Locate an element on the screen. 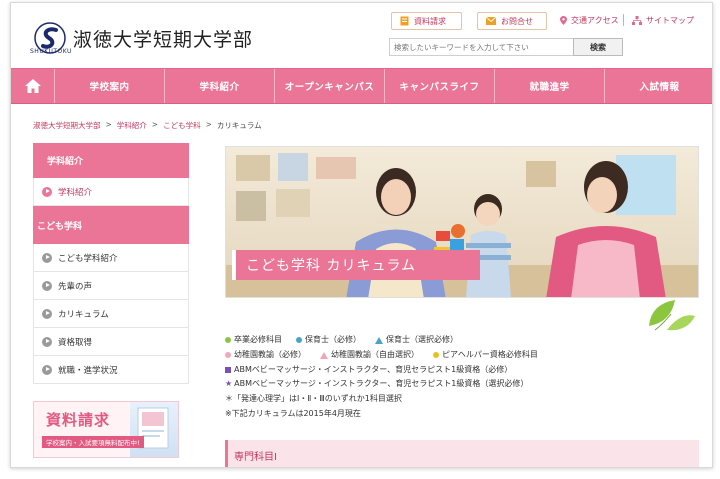 The image size is (720, 479). legend-peer-helper: ピアヘルパー資格必修科目 is located at coordinates (485, 355).